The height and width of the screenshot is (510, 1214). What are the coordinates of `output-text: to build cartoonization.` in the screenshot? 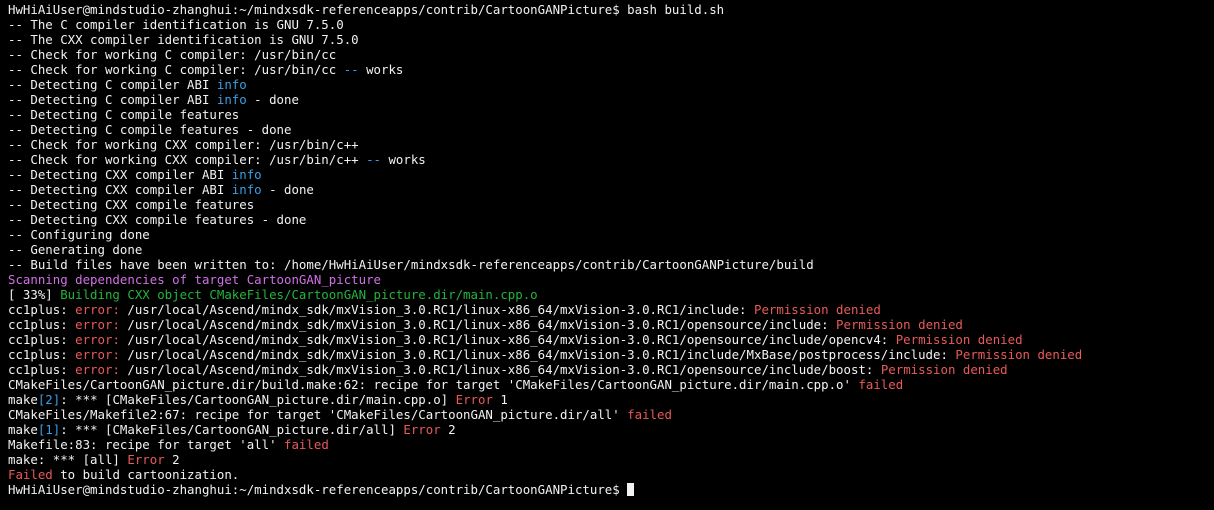 It's located at (146, 474).